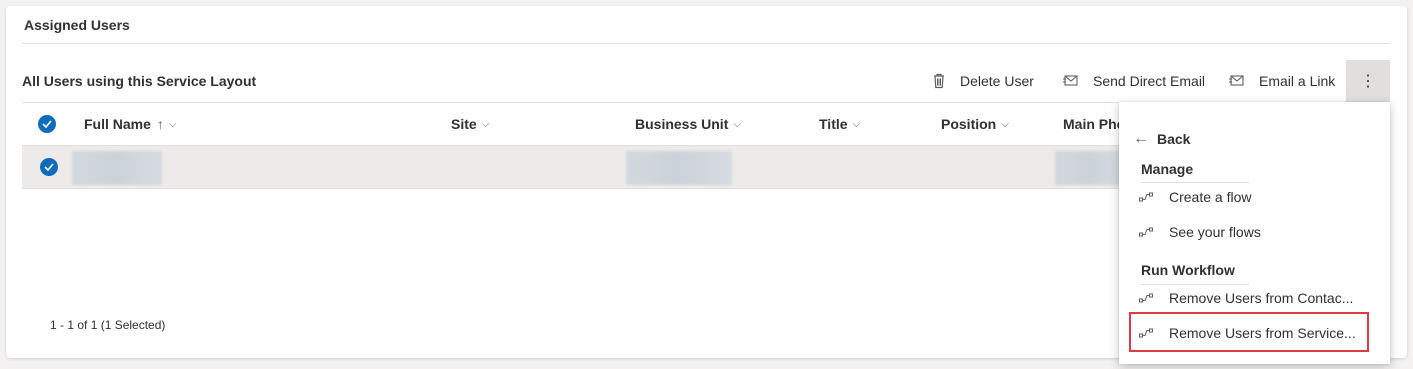 Image resolution: width=1413 pixels, height=369 pixels. I want to click on row-checkbox, so click(49, 167).